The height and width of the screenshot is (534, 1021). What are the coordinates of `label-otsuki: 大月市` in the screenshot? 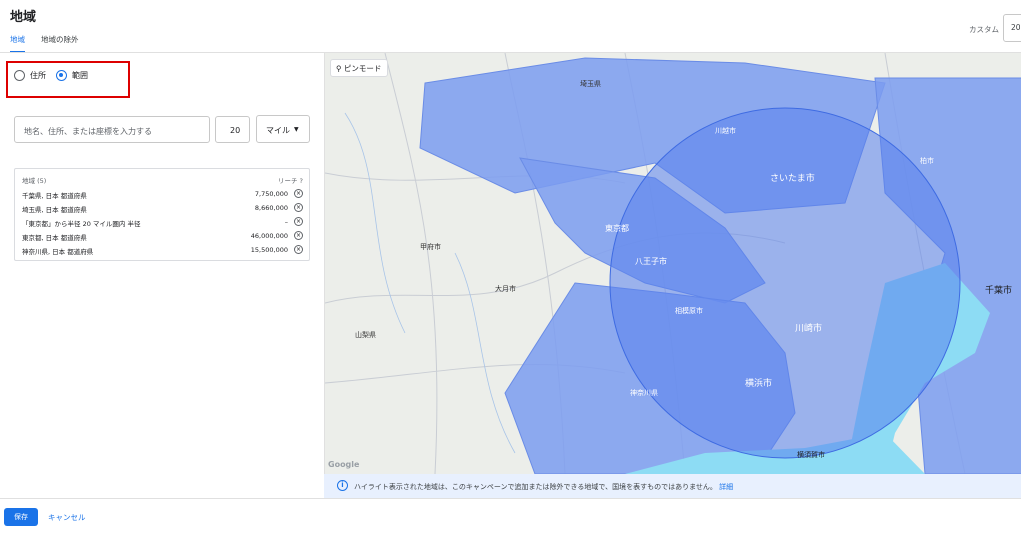 It's located at (505, 288).